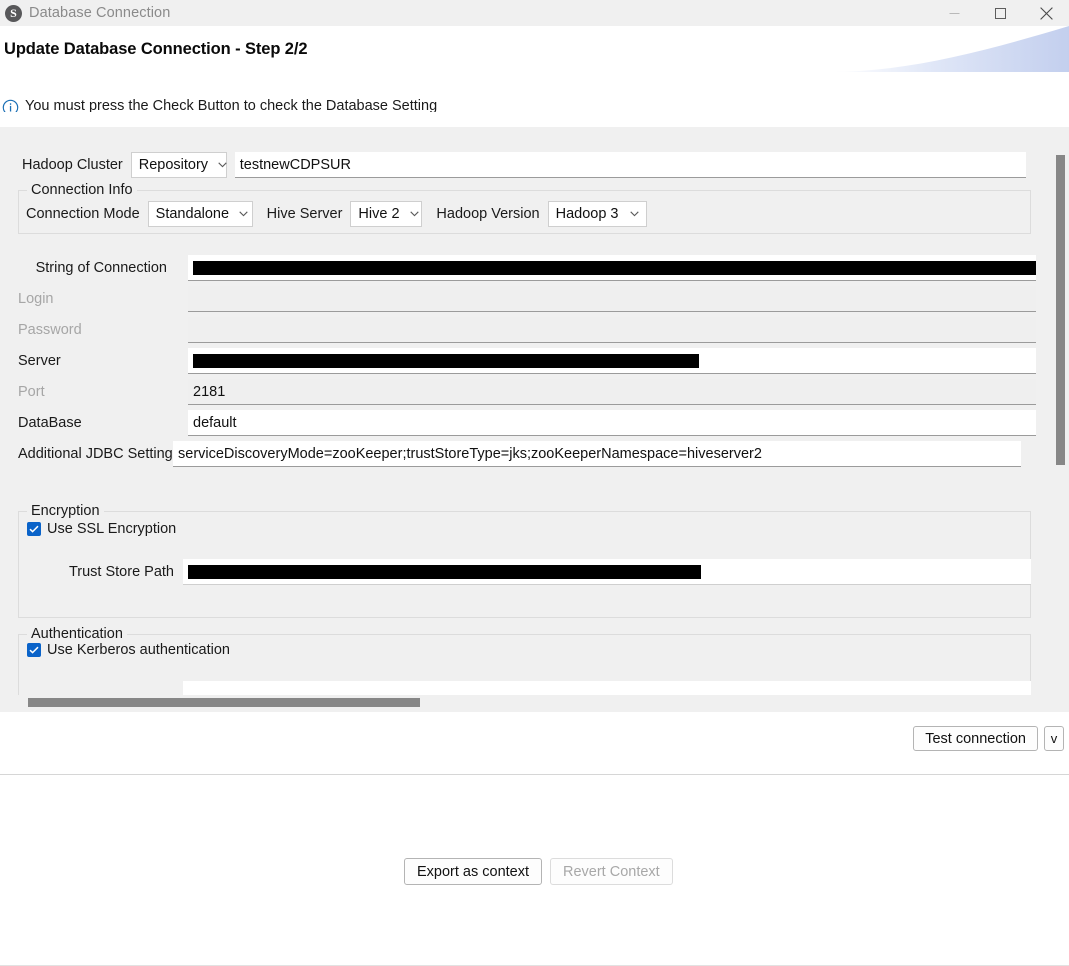 This screenshot has width=1069, height=966. What do you see at coordinates (954, 13) in the screenshot?
I see `minimize-icon` at bounding box center [954, 13].